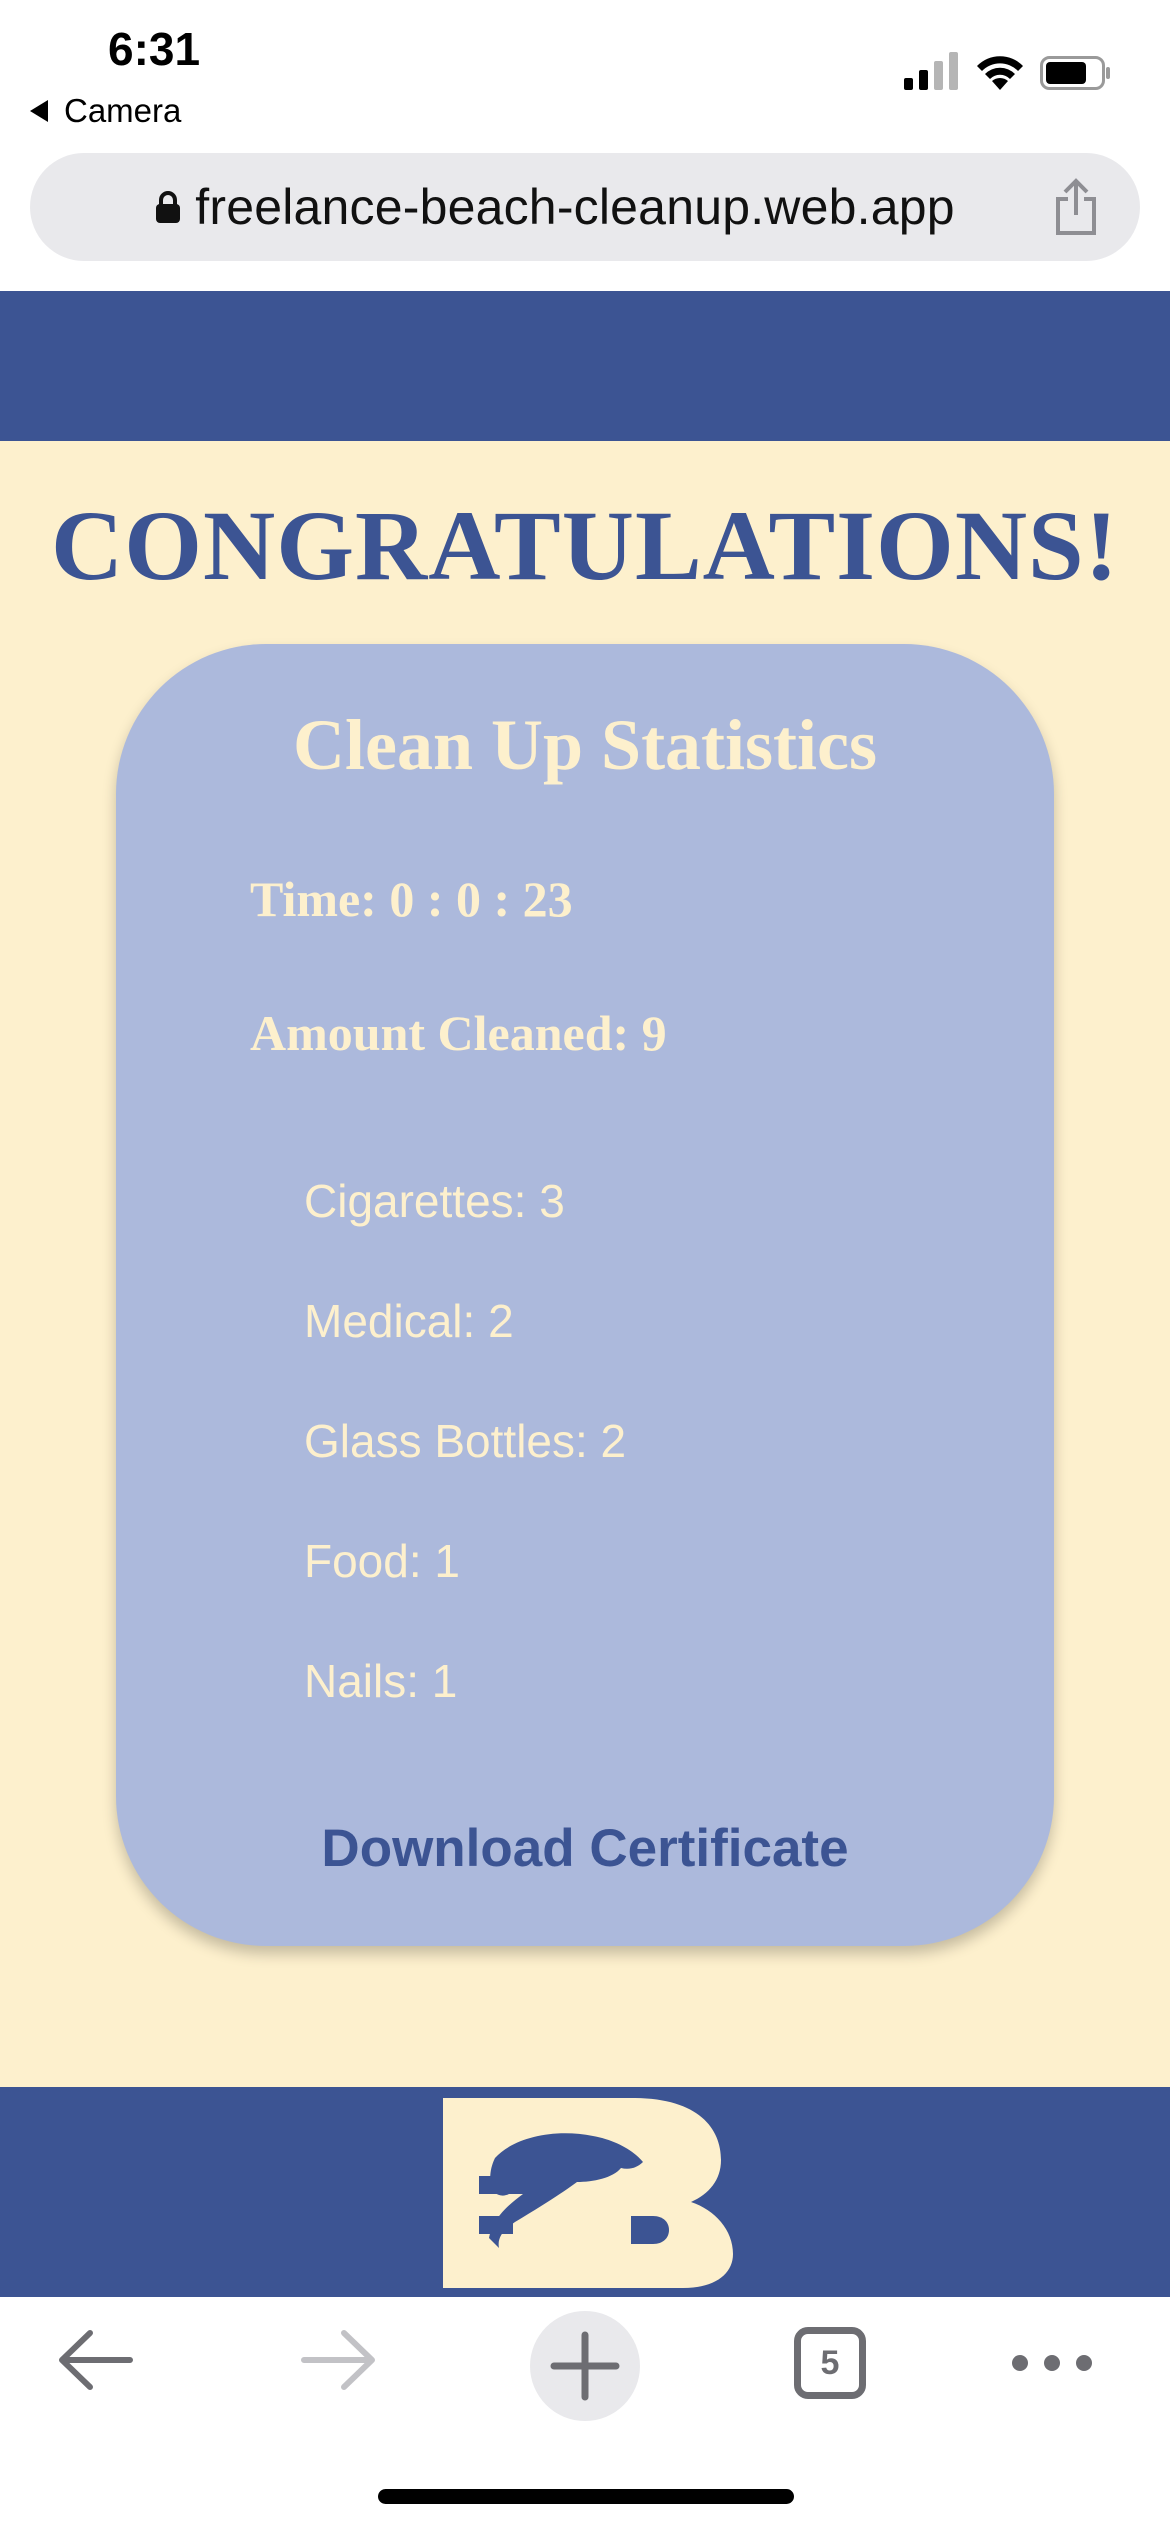  What do you see at coordinates (409, 1321) in the screenshot?
I see `list-item-medical: Medical: 2` at bounding box center [409, 1321].